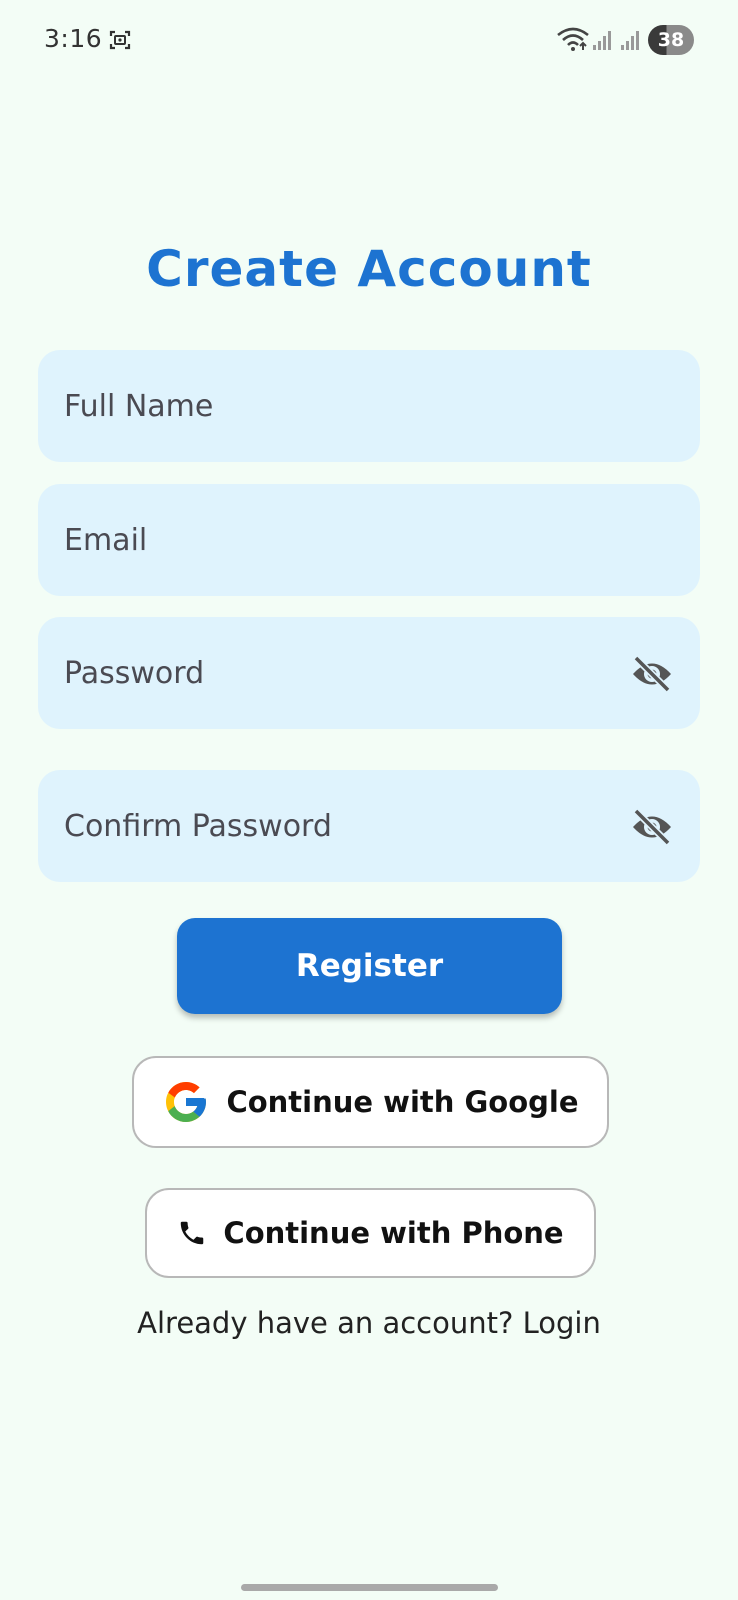 The height and width of the screenshot is (1600, 738). Describe the element at coordinates (192, 1233) in the screenshot. I see `phone-icon` at that location.